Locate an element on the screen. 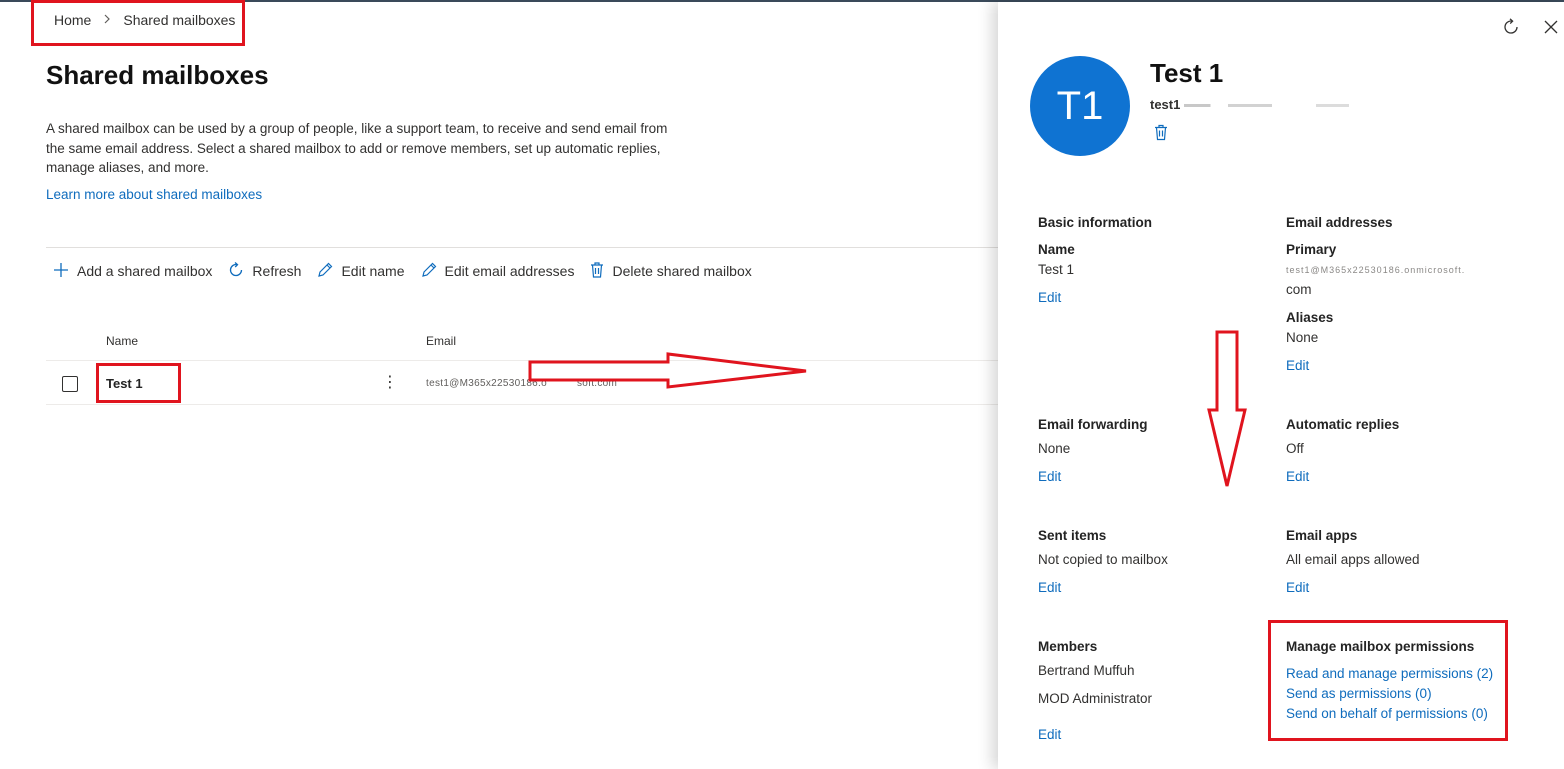  sent-items-title: Sent items is located at coordinates (1072, 535).